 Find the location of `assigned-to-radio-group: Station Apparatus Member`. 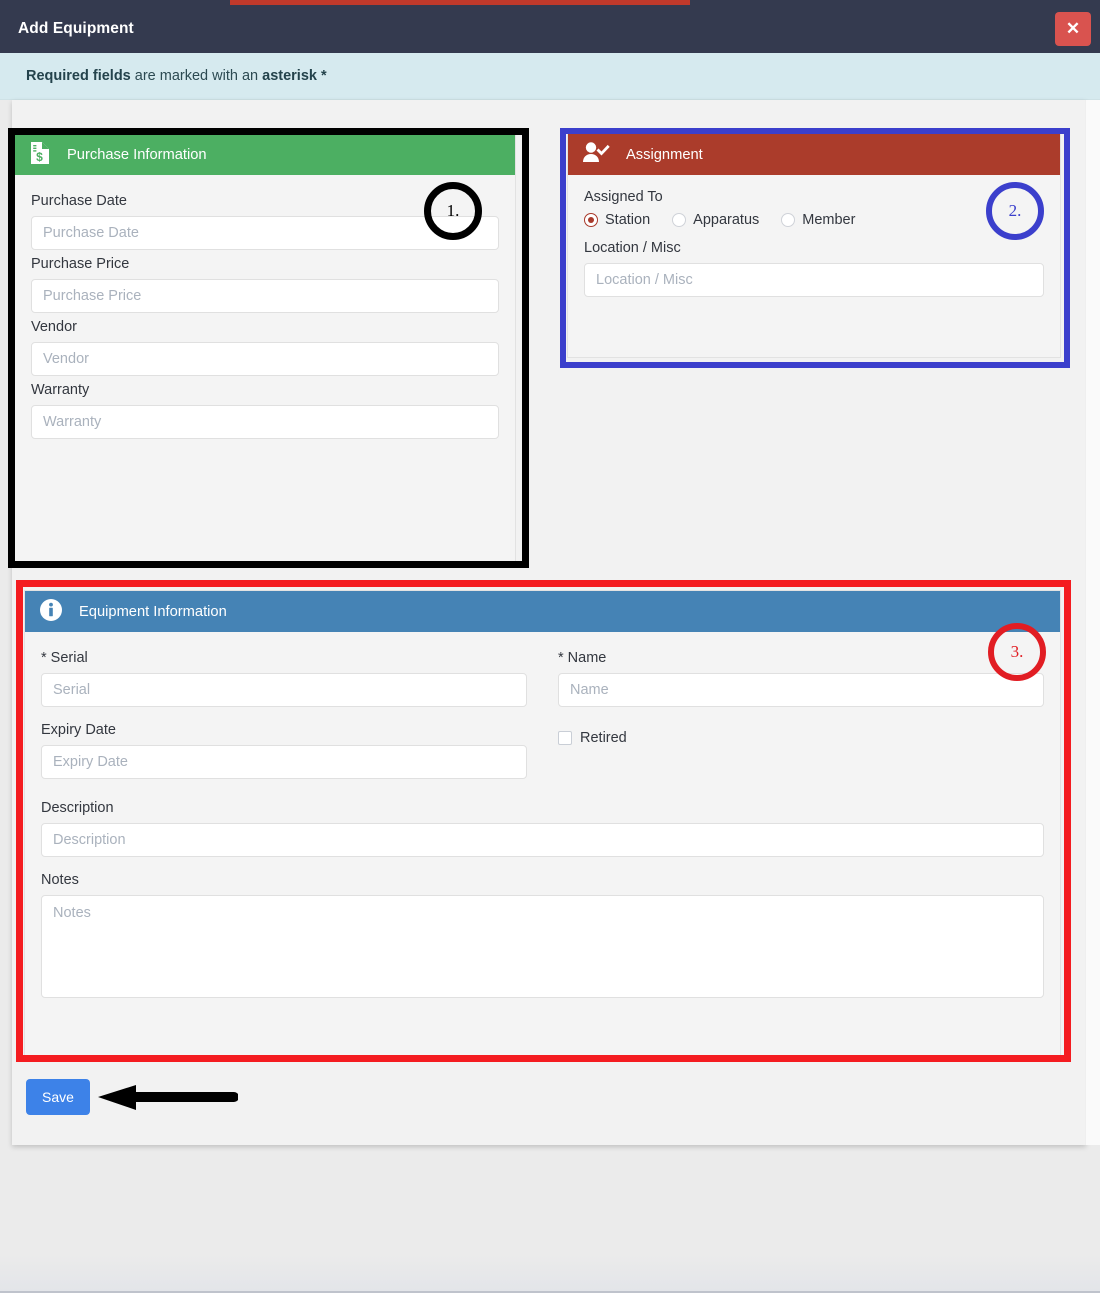

assigned-to-radio-group: Station Apparatus Member is located at coordinates (814, 220).